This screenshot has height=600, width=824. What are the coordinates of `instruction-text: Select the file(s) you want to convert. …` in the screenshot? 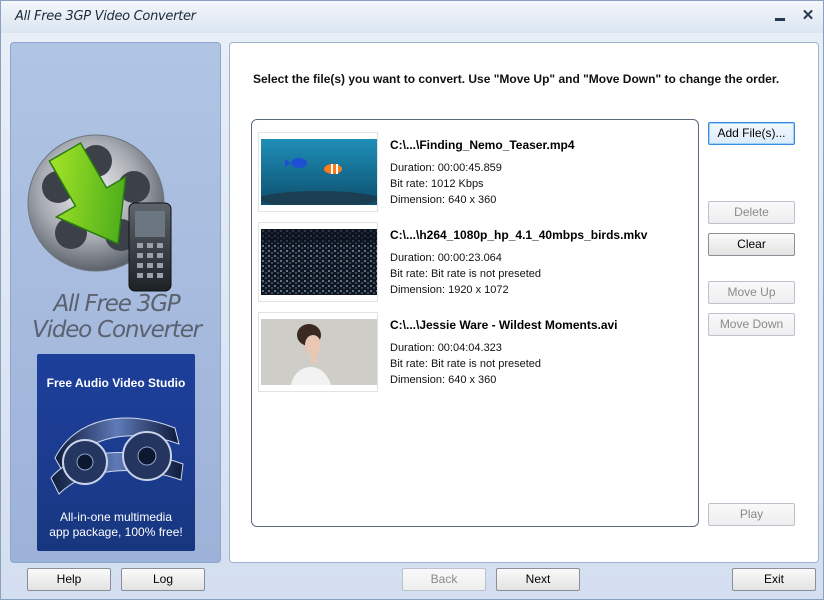 It's located at (516, 79).